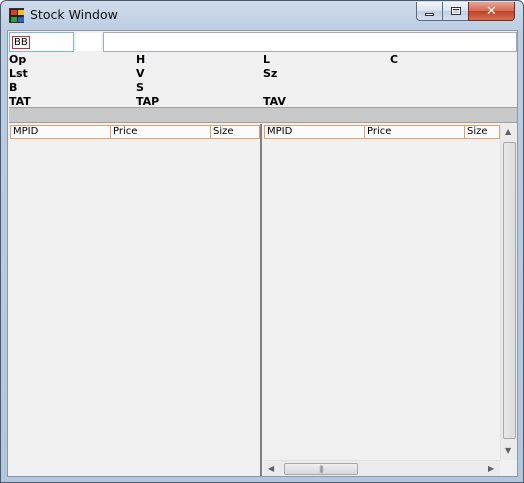 Image resolution: width=524 pixels, height=483 pixels. Describe the element at coordinates (270, 73) in the screenshot. I see `size-label: Sz` at that location.